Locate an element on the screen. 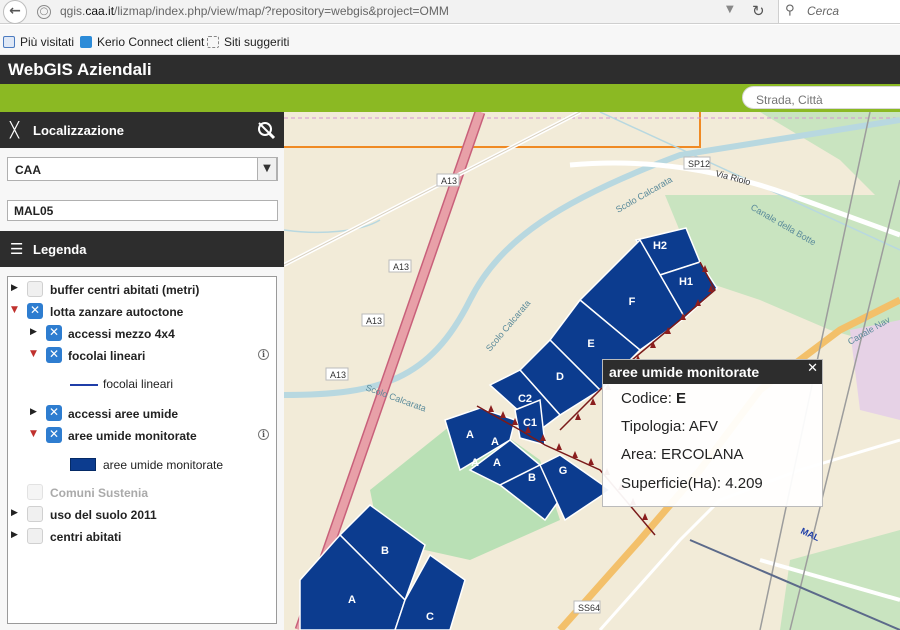 The image size is (900, 630). page-icon is located at coordinates (213, 42).